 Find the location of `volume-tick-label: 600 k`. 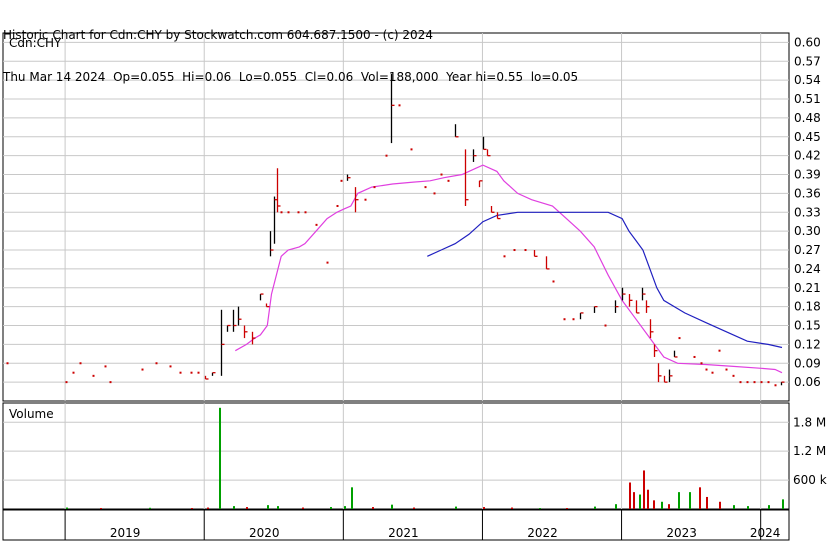

volume-tick-label: 600 k is located at coordinates (810, 480).